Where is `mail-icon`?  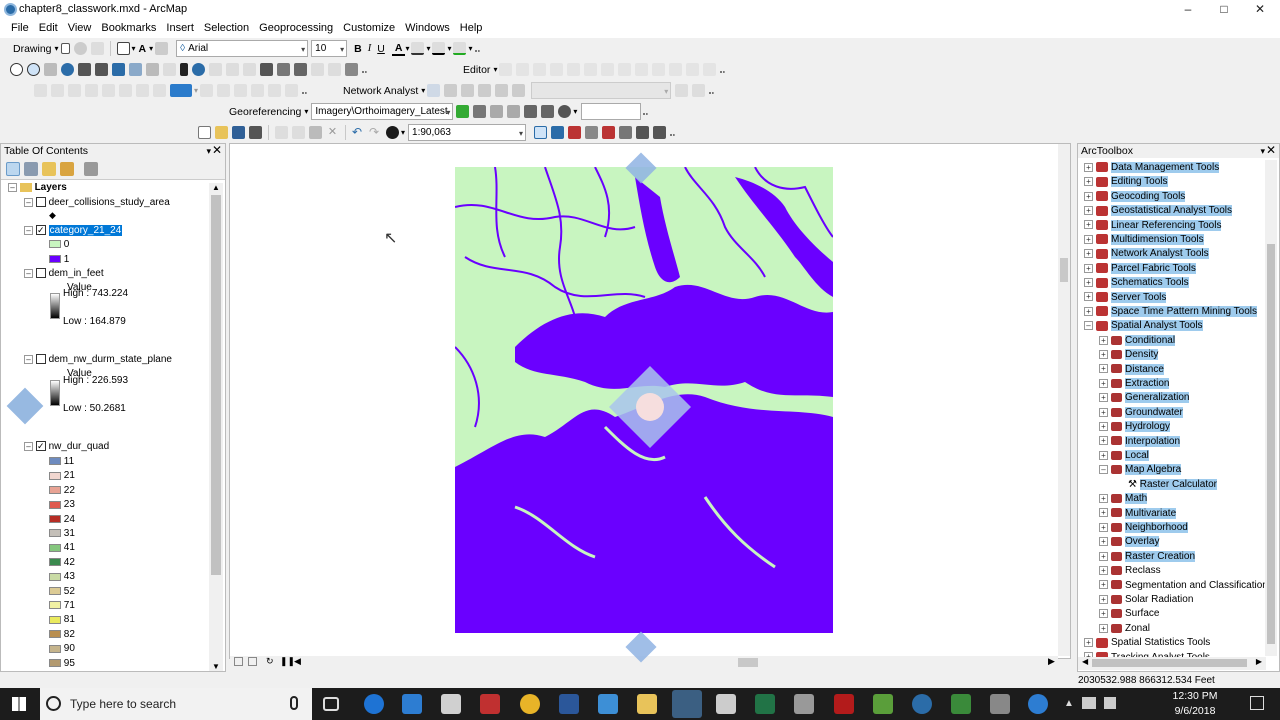
mail-icon is located at coordinates (451, 704).